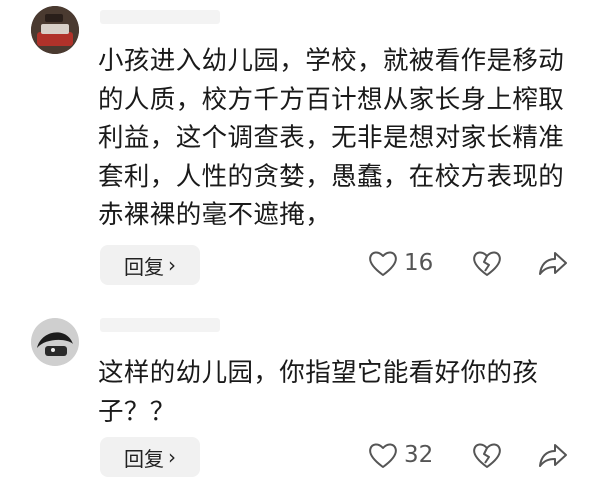 Image resolution: width=600 pixels, height=479 pixels. I want to click on comment-text: 这样的幼儿园，你指望它能看好你的孩子？？, so click(318, 392).